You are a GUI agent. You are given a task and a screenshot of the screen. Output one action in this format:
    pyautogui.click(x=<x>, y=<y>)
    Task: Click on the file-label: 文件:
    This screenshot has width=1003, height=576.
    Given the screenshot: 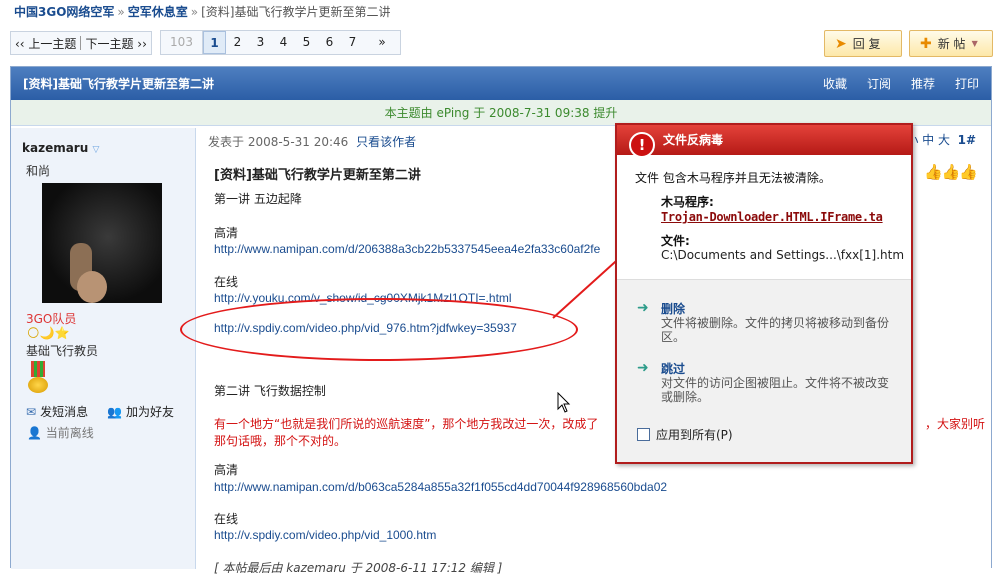 What is the action you would take?
    pyautogui.click(x=675, y=241)
    